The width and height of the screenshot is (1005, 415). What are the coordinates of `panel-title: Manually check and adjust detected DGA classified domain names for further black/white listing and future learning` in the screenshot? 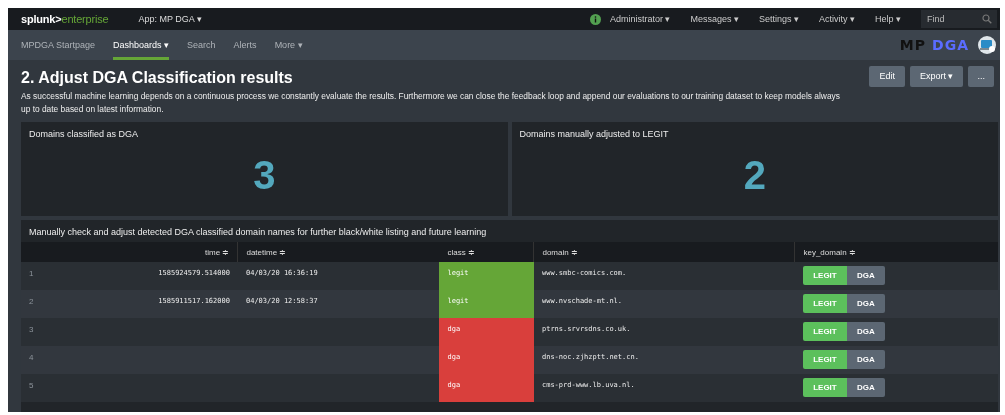 It's located at (258, 232).